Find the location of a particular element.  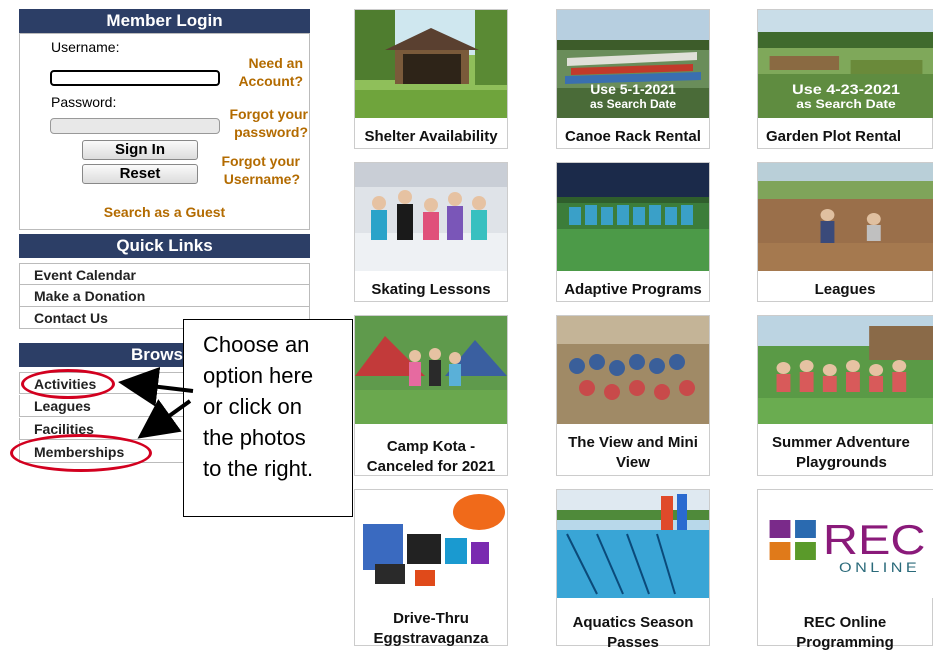

rec-logo-sub: ONLINE is located at coordinates (879, 568).